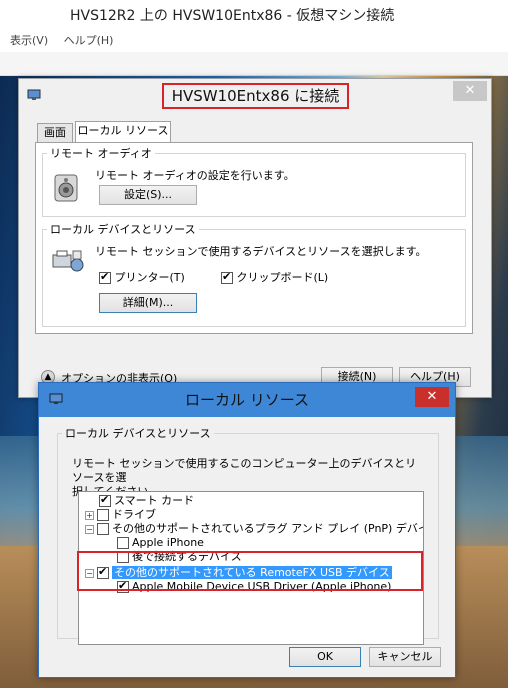 This screenshot has width=508, height=688. What do you see at coordinates (405, 657) in the screenshot?
I see `cancel-button: キャンセル` at bounding box center [405, 657].